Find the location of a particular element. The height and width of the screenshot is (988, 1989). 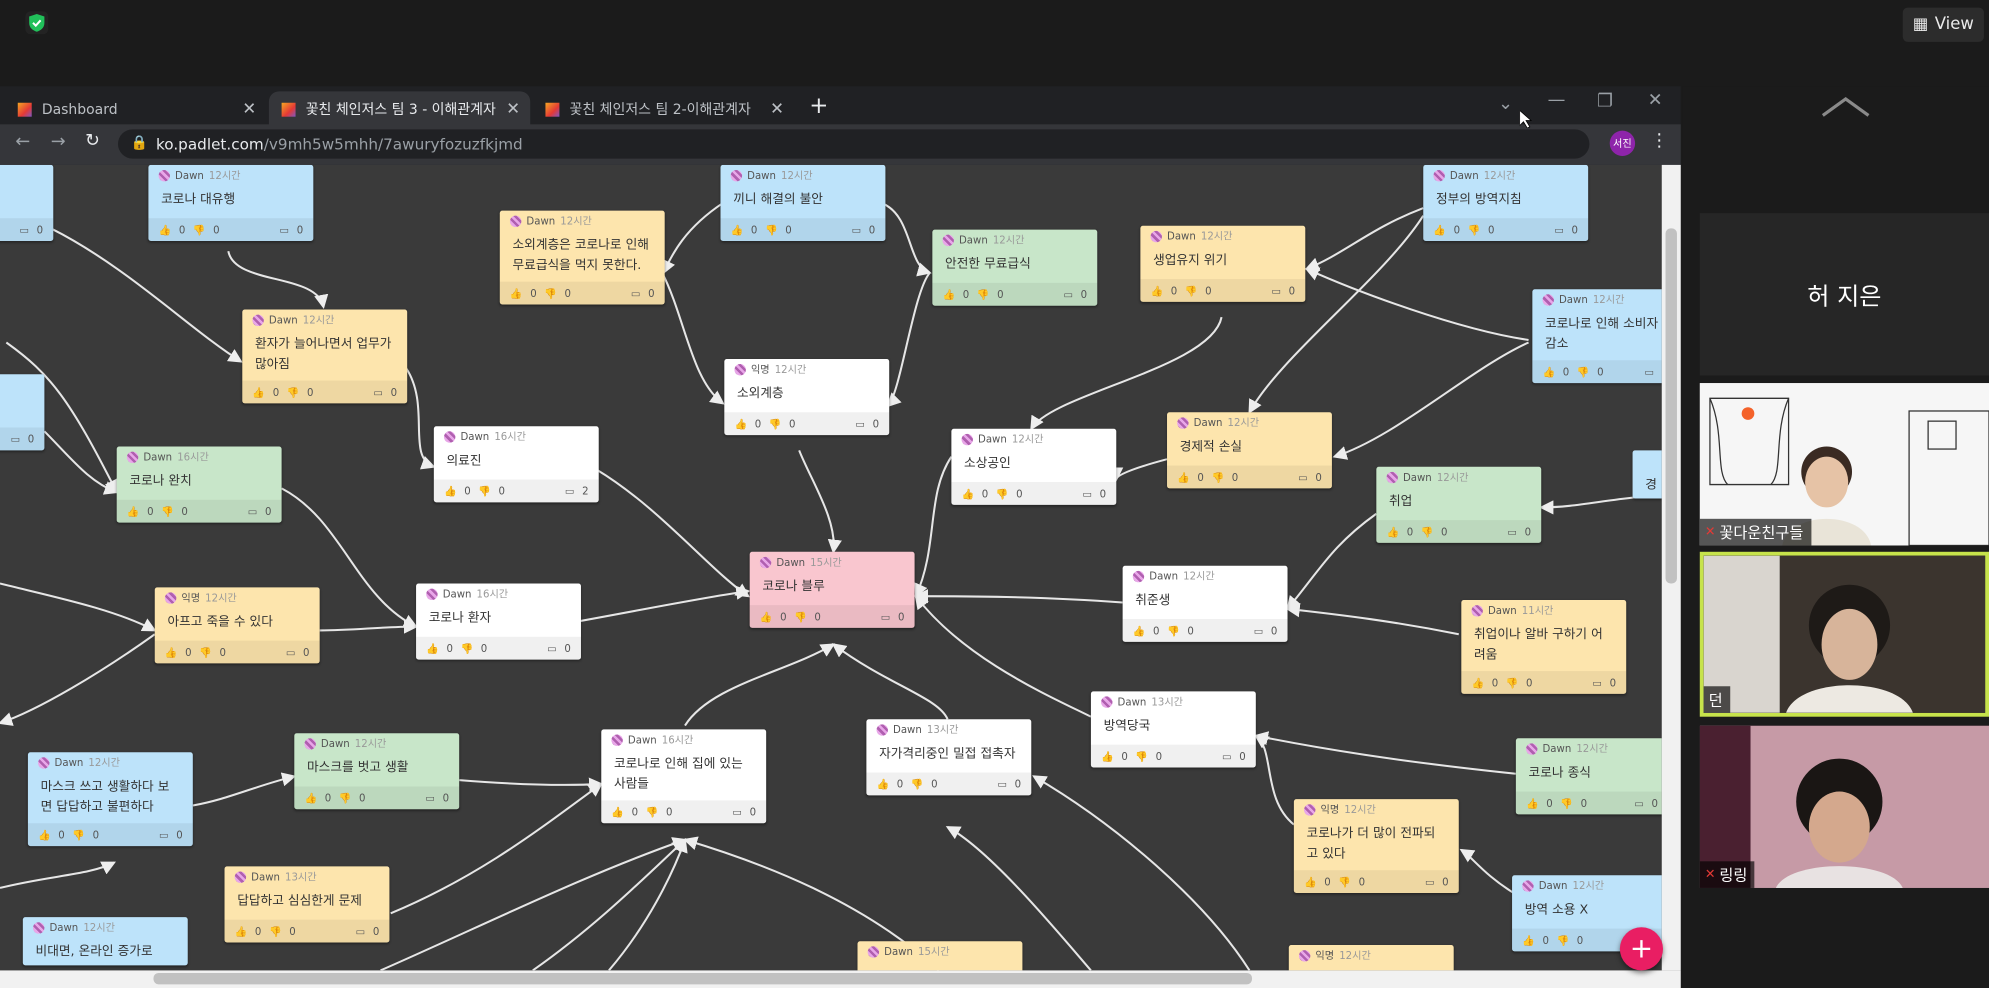

post-card: Dawn 15시간 코로나 블루 👍 0 👎 0 ▭ 0 is located at coordinates (832, 589).